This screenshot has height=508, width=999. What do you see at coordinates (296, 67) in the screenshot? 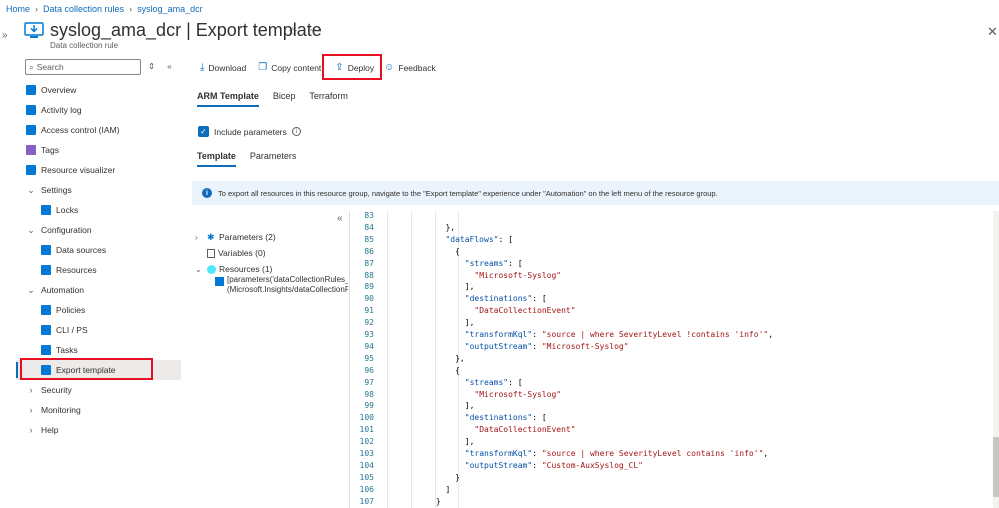
I see `copy-content-label: Copy content` at bounding box center [296, 67].